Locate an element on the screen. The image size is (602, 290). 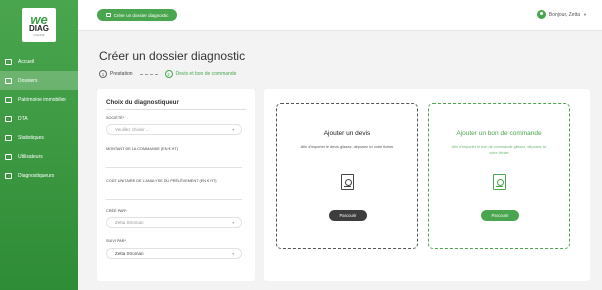
sidebar-item-label: DTA is located at coordinates (23, 118).